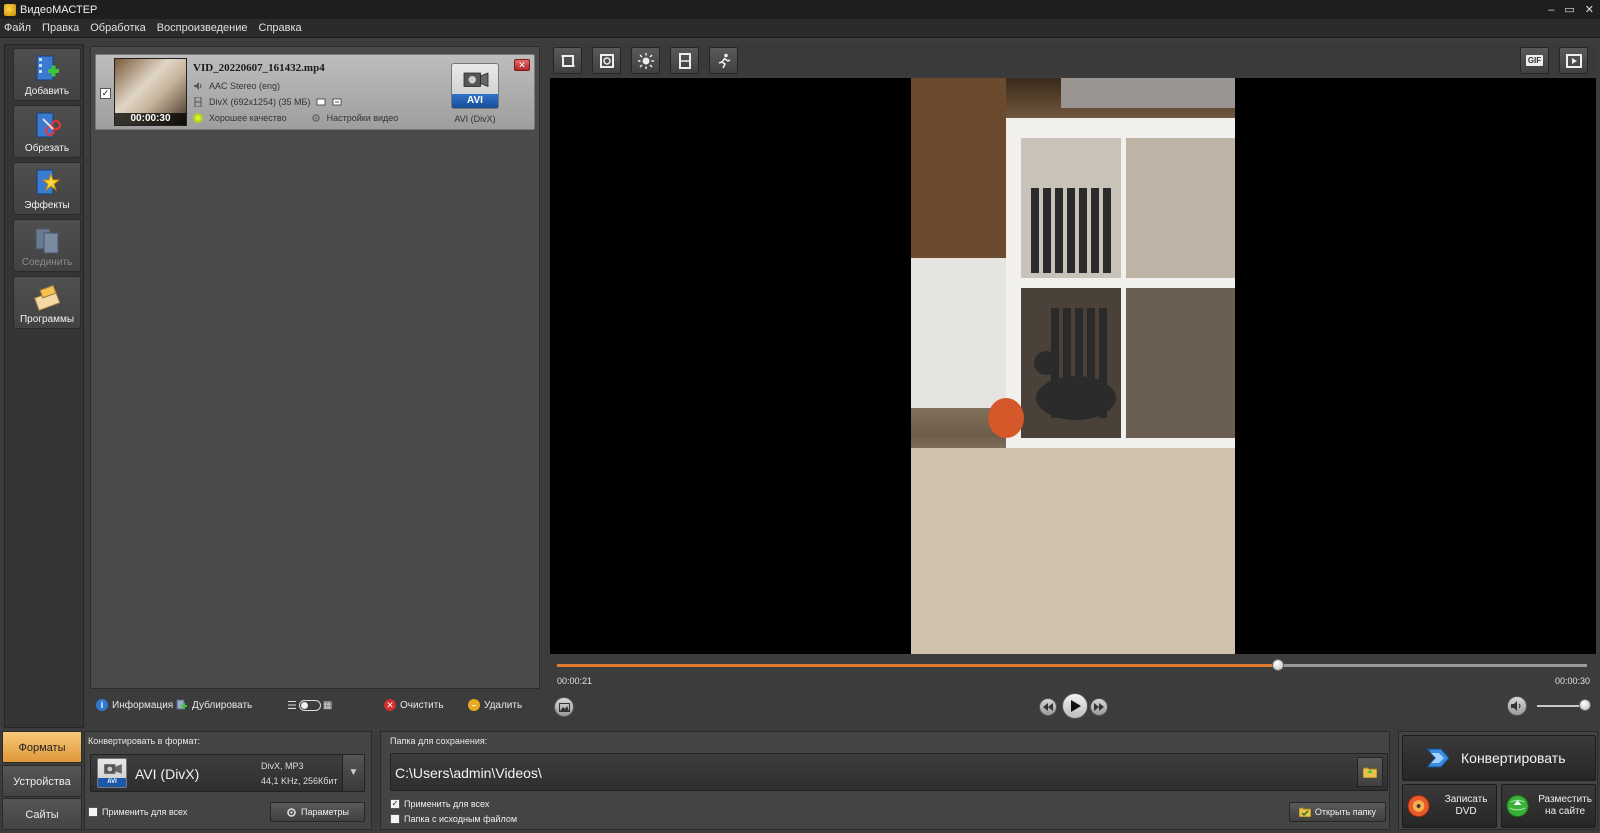 This screenshot has height=833, width=1600. Describe the element at coordinates (1565, 805) in the screenshot. I see `publish-site-label: Разместить на сайте` at that location.